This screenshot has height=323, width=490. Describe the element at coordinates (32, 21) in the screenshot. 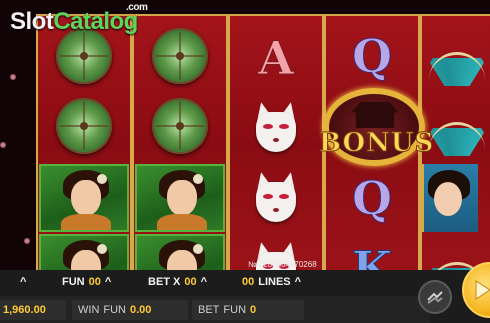

I see `logo-text-slot: Slot` at that location.